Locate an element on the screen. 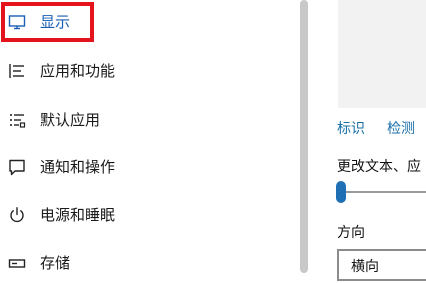 The height and width of the screenshot is (283, 426). sidebar-item-label: 电源和睡眠 is located at coordinates (78, 215).